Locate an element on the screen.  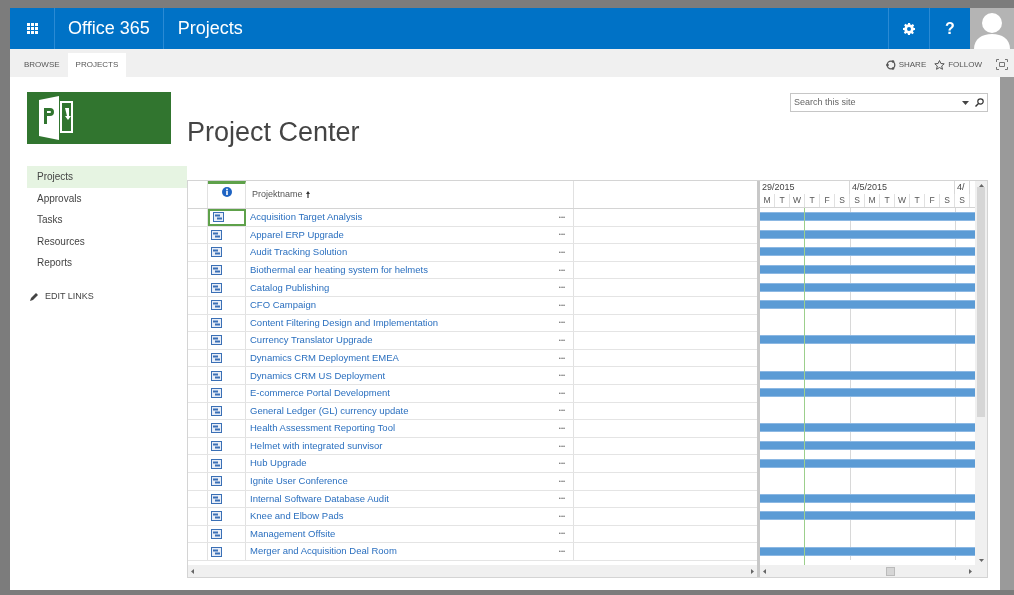
pencil-icon is located at coordinates (34, 296).